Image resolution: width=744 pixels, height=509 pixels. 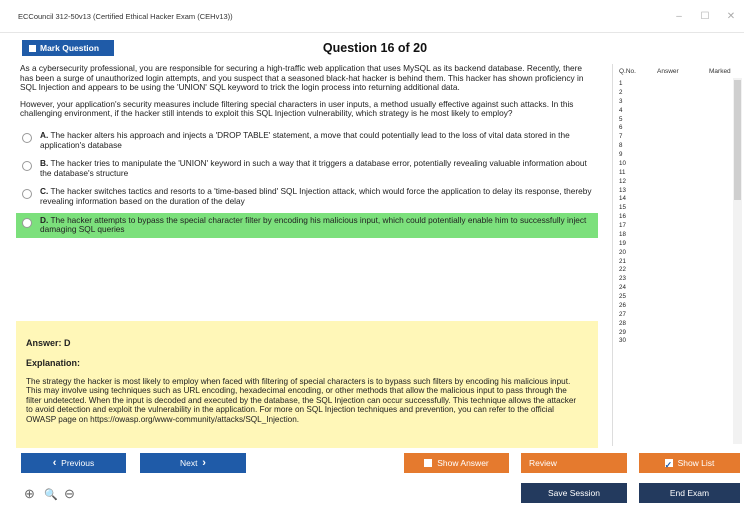 I want to click on question-list-item: 2, so click(x=677, y=93).